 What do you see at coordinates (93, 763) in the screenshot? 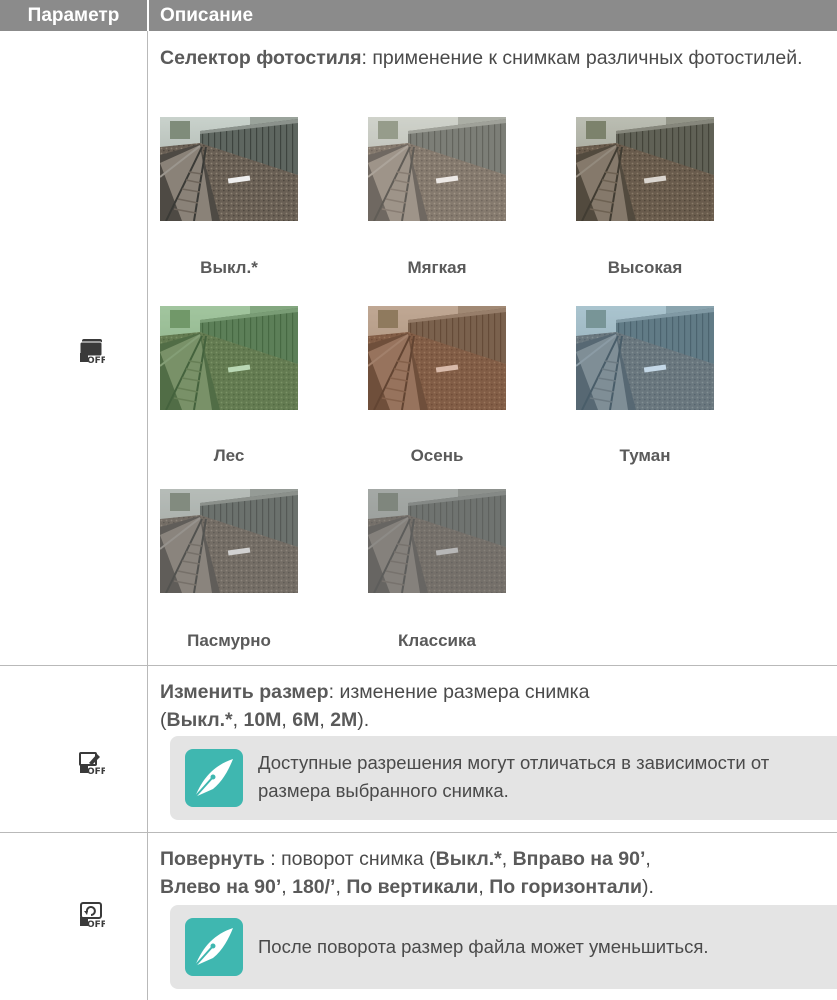
I see `resize-off-icon: OFF` at bounding box center [93, 763].